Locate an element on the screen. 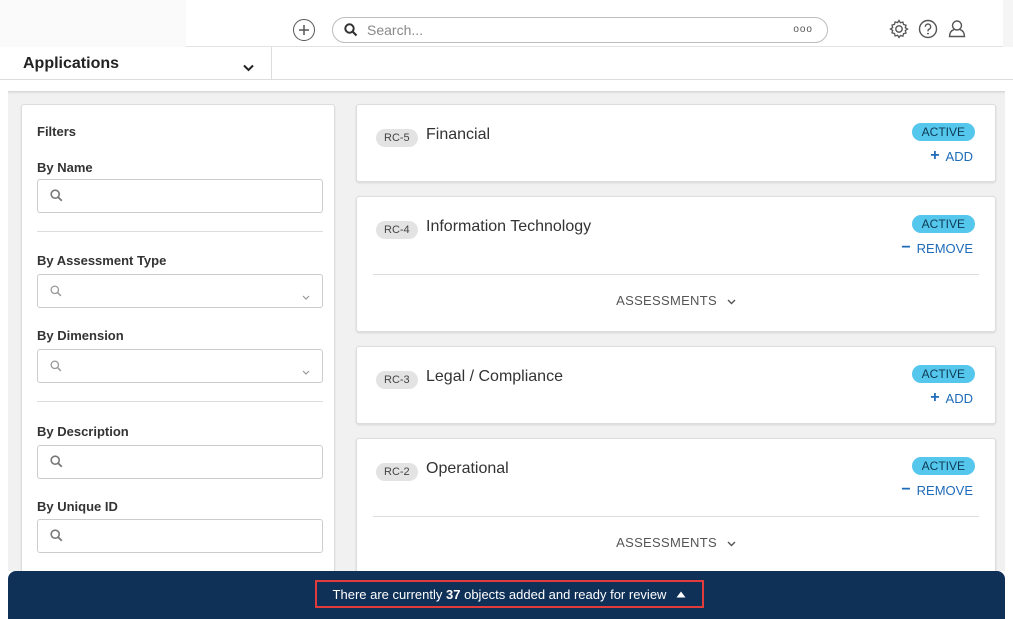 The width and height of the screenshot is (1013, 619). caret-up-icon is located at coordinates (681, 594).